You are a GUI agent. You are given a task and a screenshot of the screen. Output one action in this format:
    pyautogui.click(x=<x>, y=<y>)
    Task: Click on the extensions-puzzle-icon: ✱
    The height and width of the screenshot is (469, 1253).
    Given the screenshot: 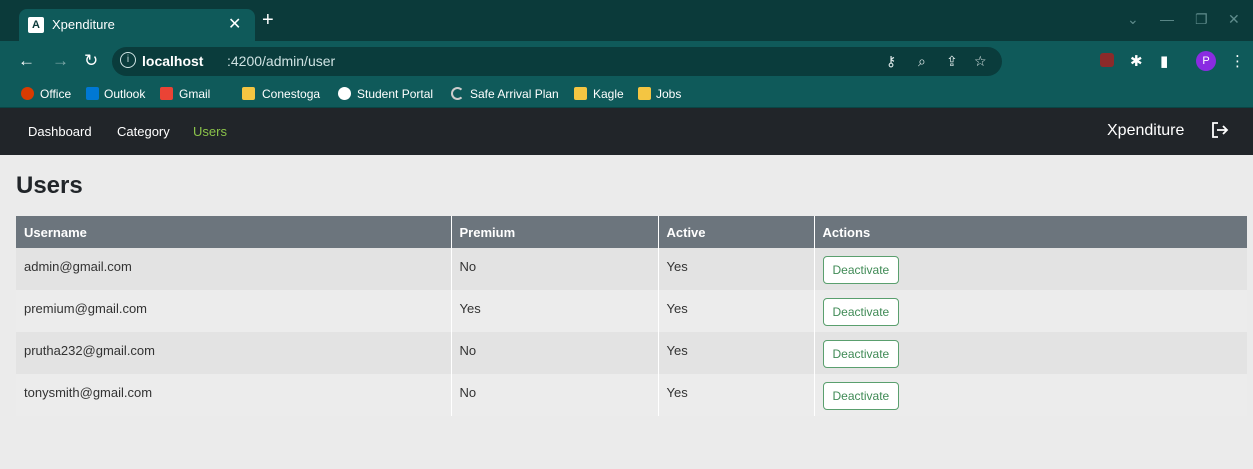 What is the action you would take?
    pyautogui.click(x=1136, y=61)
    